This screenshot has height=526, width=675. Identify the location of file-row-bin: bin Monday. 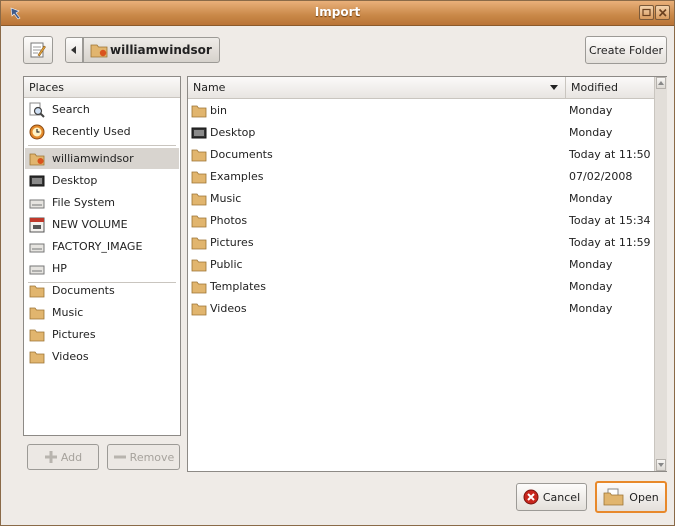
(421, 110).